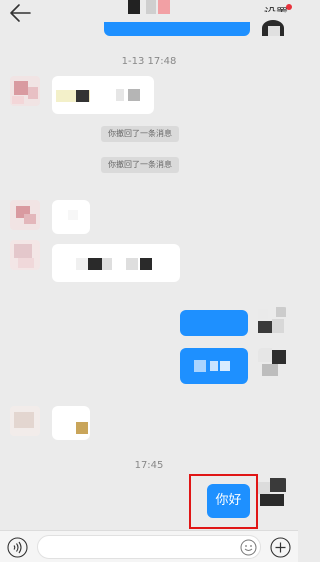 This screenshot has height=562, width=320. What do you see at coordinates (150, 7) in the screenshot?
I see `chat-title-redacted` at bounding box center [150, 7].